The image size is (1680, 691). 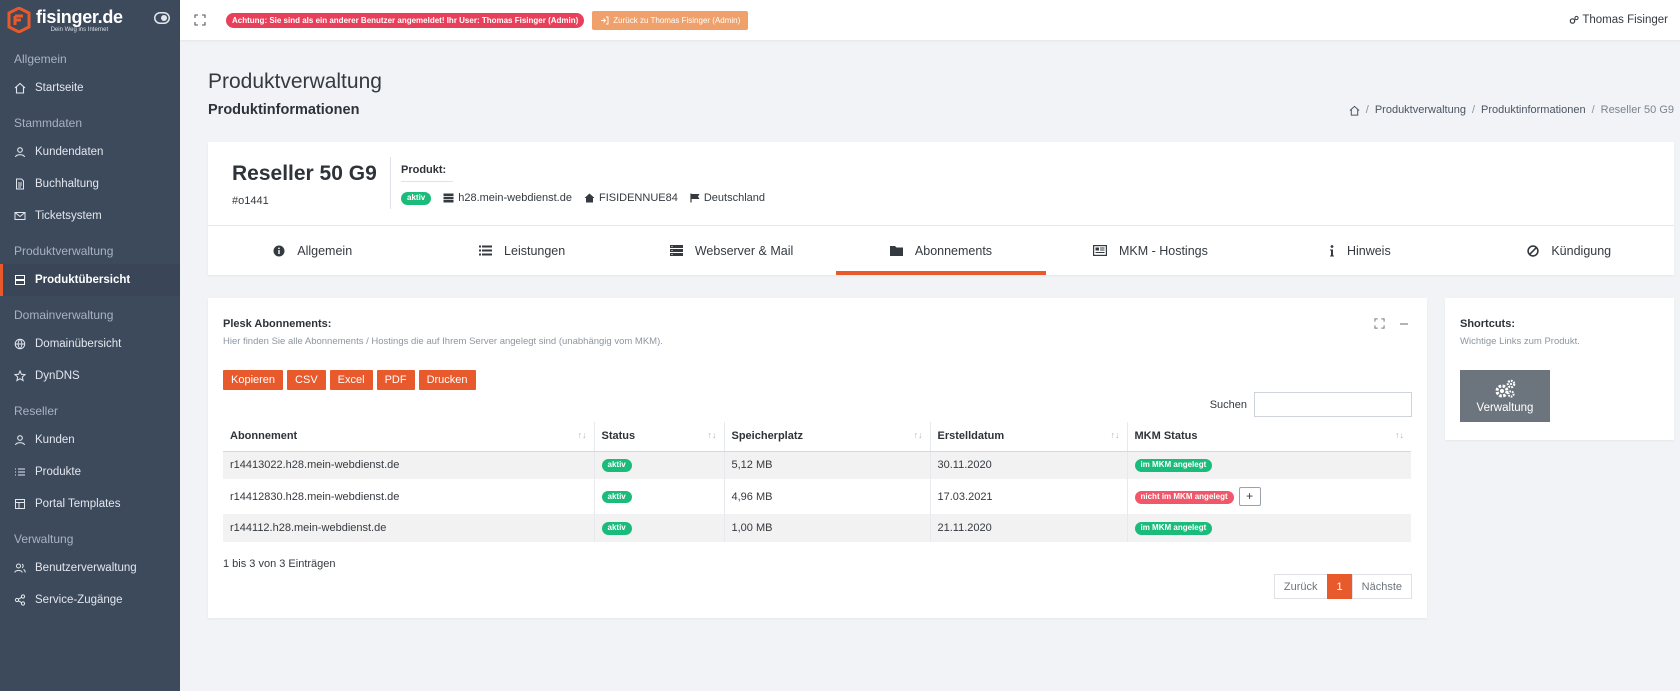 I want to click on product-server: h28.mein-webdienst.de, so click(x=507, y=198).